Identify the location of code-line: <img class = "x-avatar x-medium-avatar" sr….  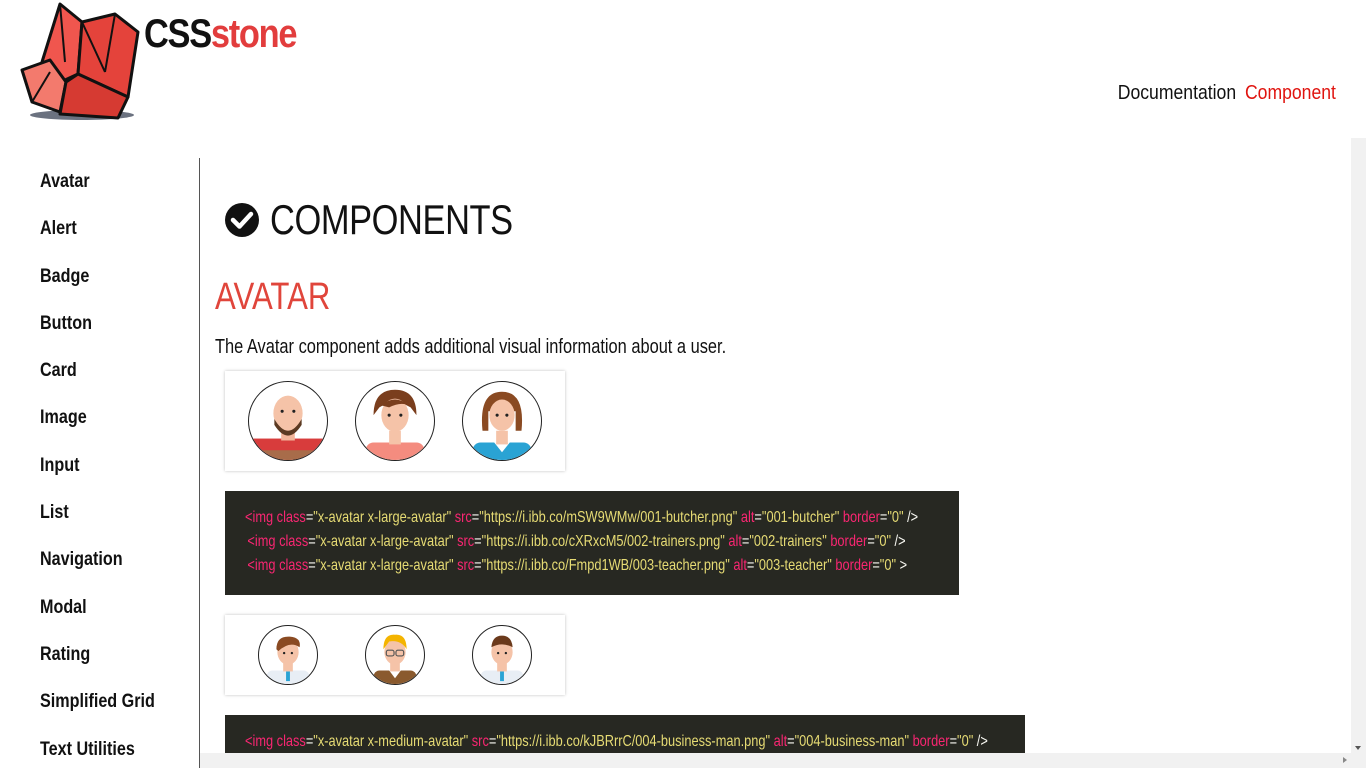
(616, 743).